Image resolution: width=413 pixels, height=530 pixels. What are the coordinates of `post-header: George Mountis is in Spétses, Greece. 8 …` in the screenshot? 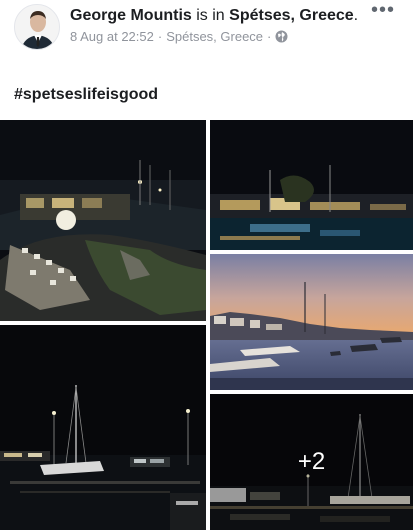 It's located at (206, 37).